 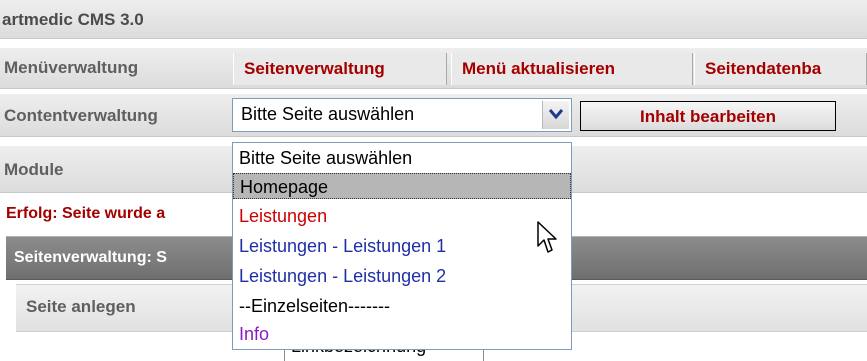 I want to click on dropdown-option: Leistungen - Leistungen 2, so click(x=402, y=276).